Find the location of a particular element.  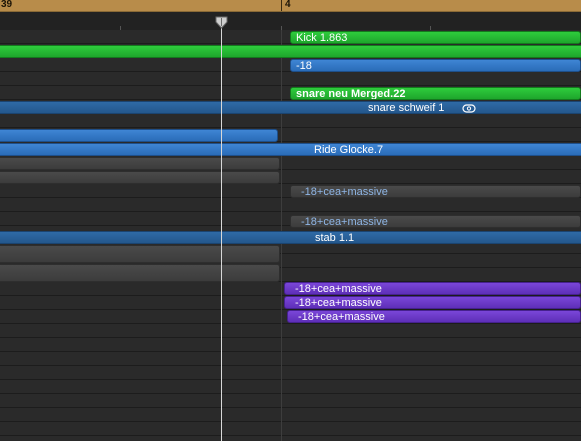

region-kick: Kick 1.863 is located at coordinates (435, 37).